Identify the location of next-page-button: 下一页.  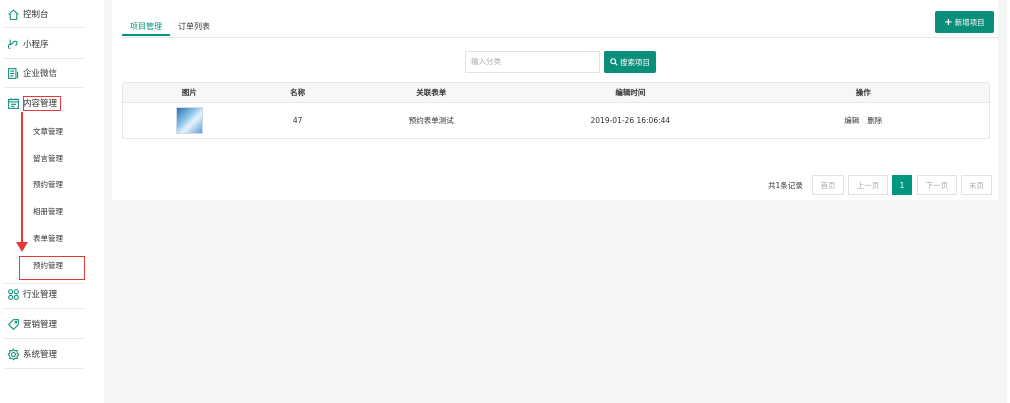
(937, 185).